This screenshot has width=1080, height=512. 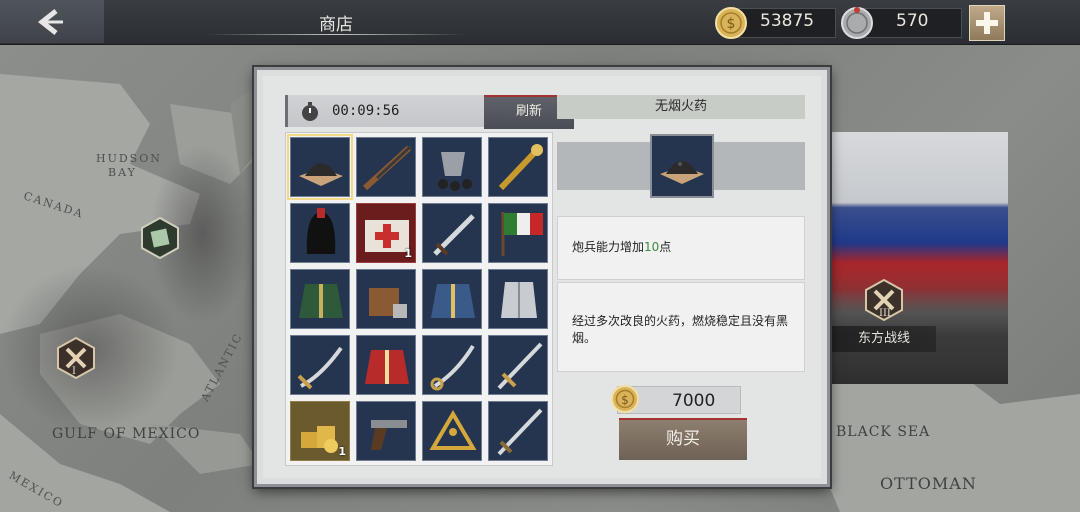 What do you see at coordinates (857, 23) in the screenshot?
I see `silver-coin-icon` at bounding box center [857, 23].